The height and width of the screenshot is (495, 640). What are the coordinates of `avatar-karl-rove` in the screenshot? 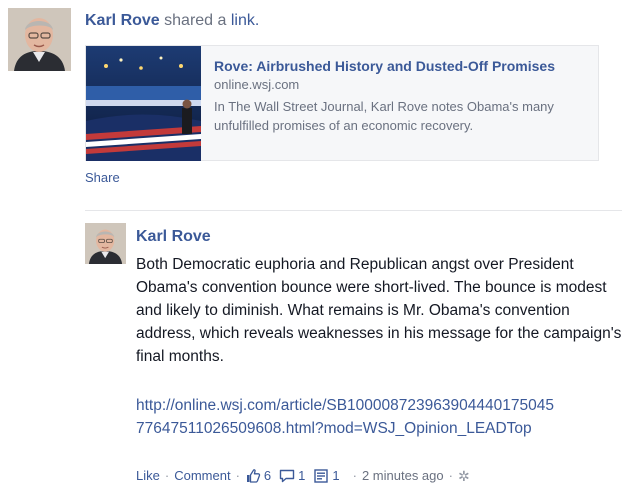 It's located at (39, 39).